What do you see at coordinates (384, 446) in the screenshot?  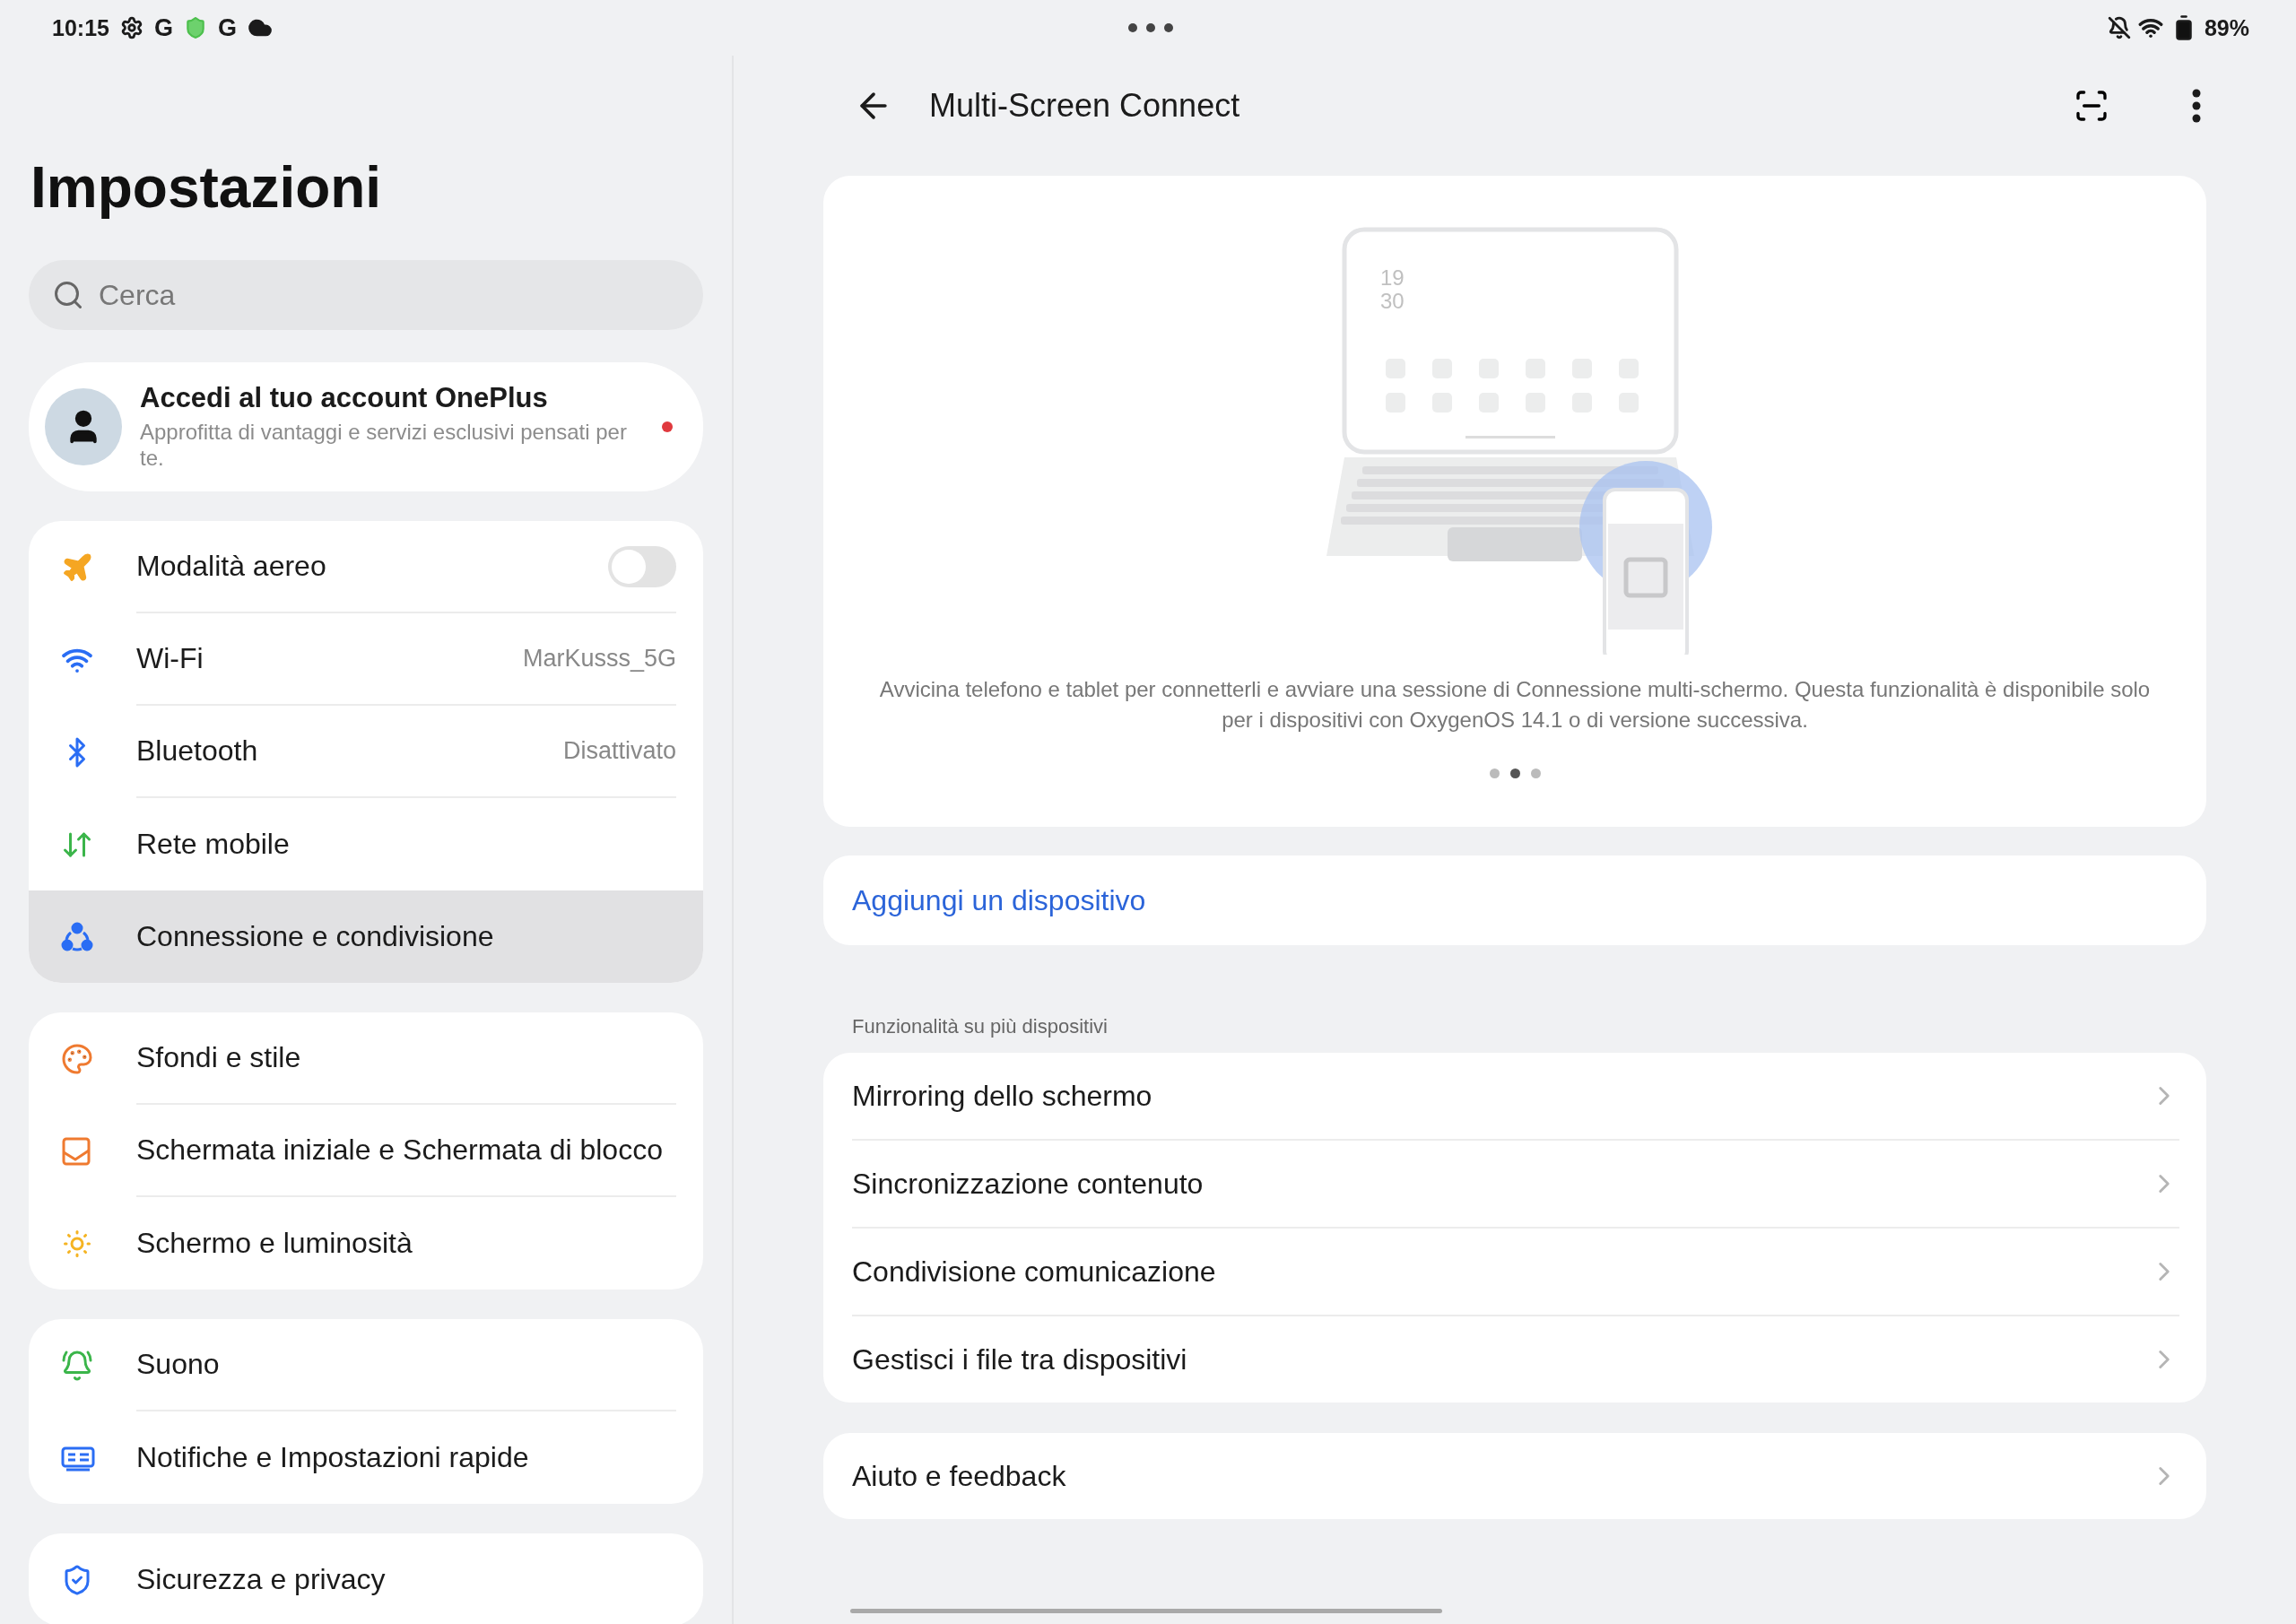 I see `account-subtitle: Approfitta di vantaggi e servizi esclusivi pensati per te.` at bounding box center [384, 446].